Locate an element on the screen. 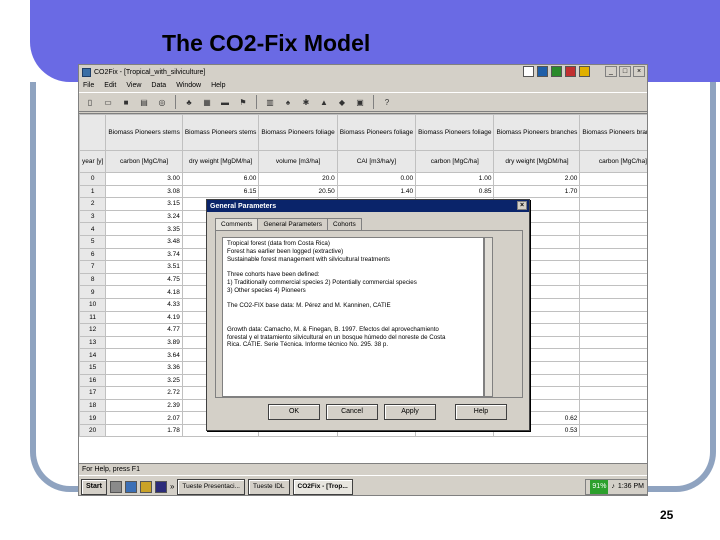  grid-cell: 2.39 is located at coordinates (144, 405).